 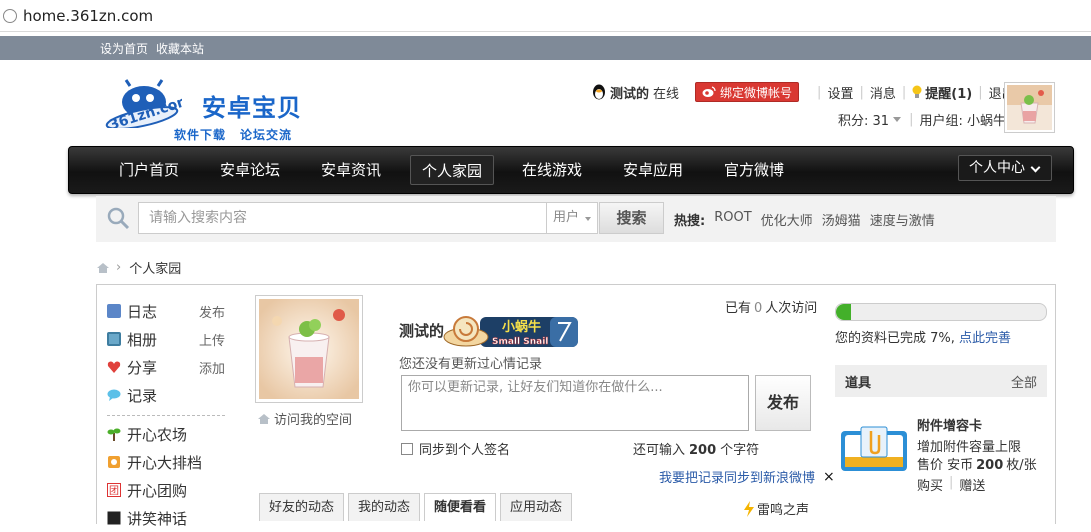 I want to click on profile-name: 测试的, so click(x=421, y=330).